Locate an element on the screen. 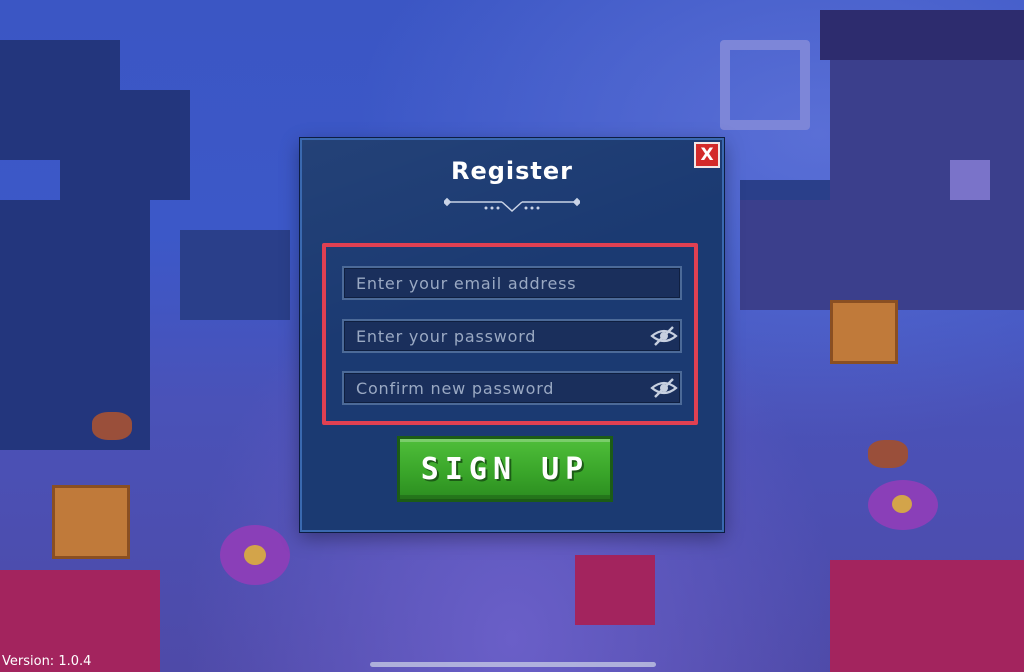 Image resolution: width=1024 pixels, height=672 pixels. ornament-divider-icon is located at coordinates (512, 205).